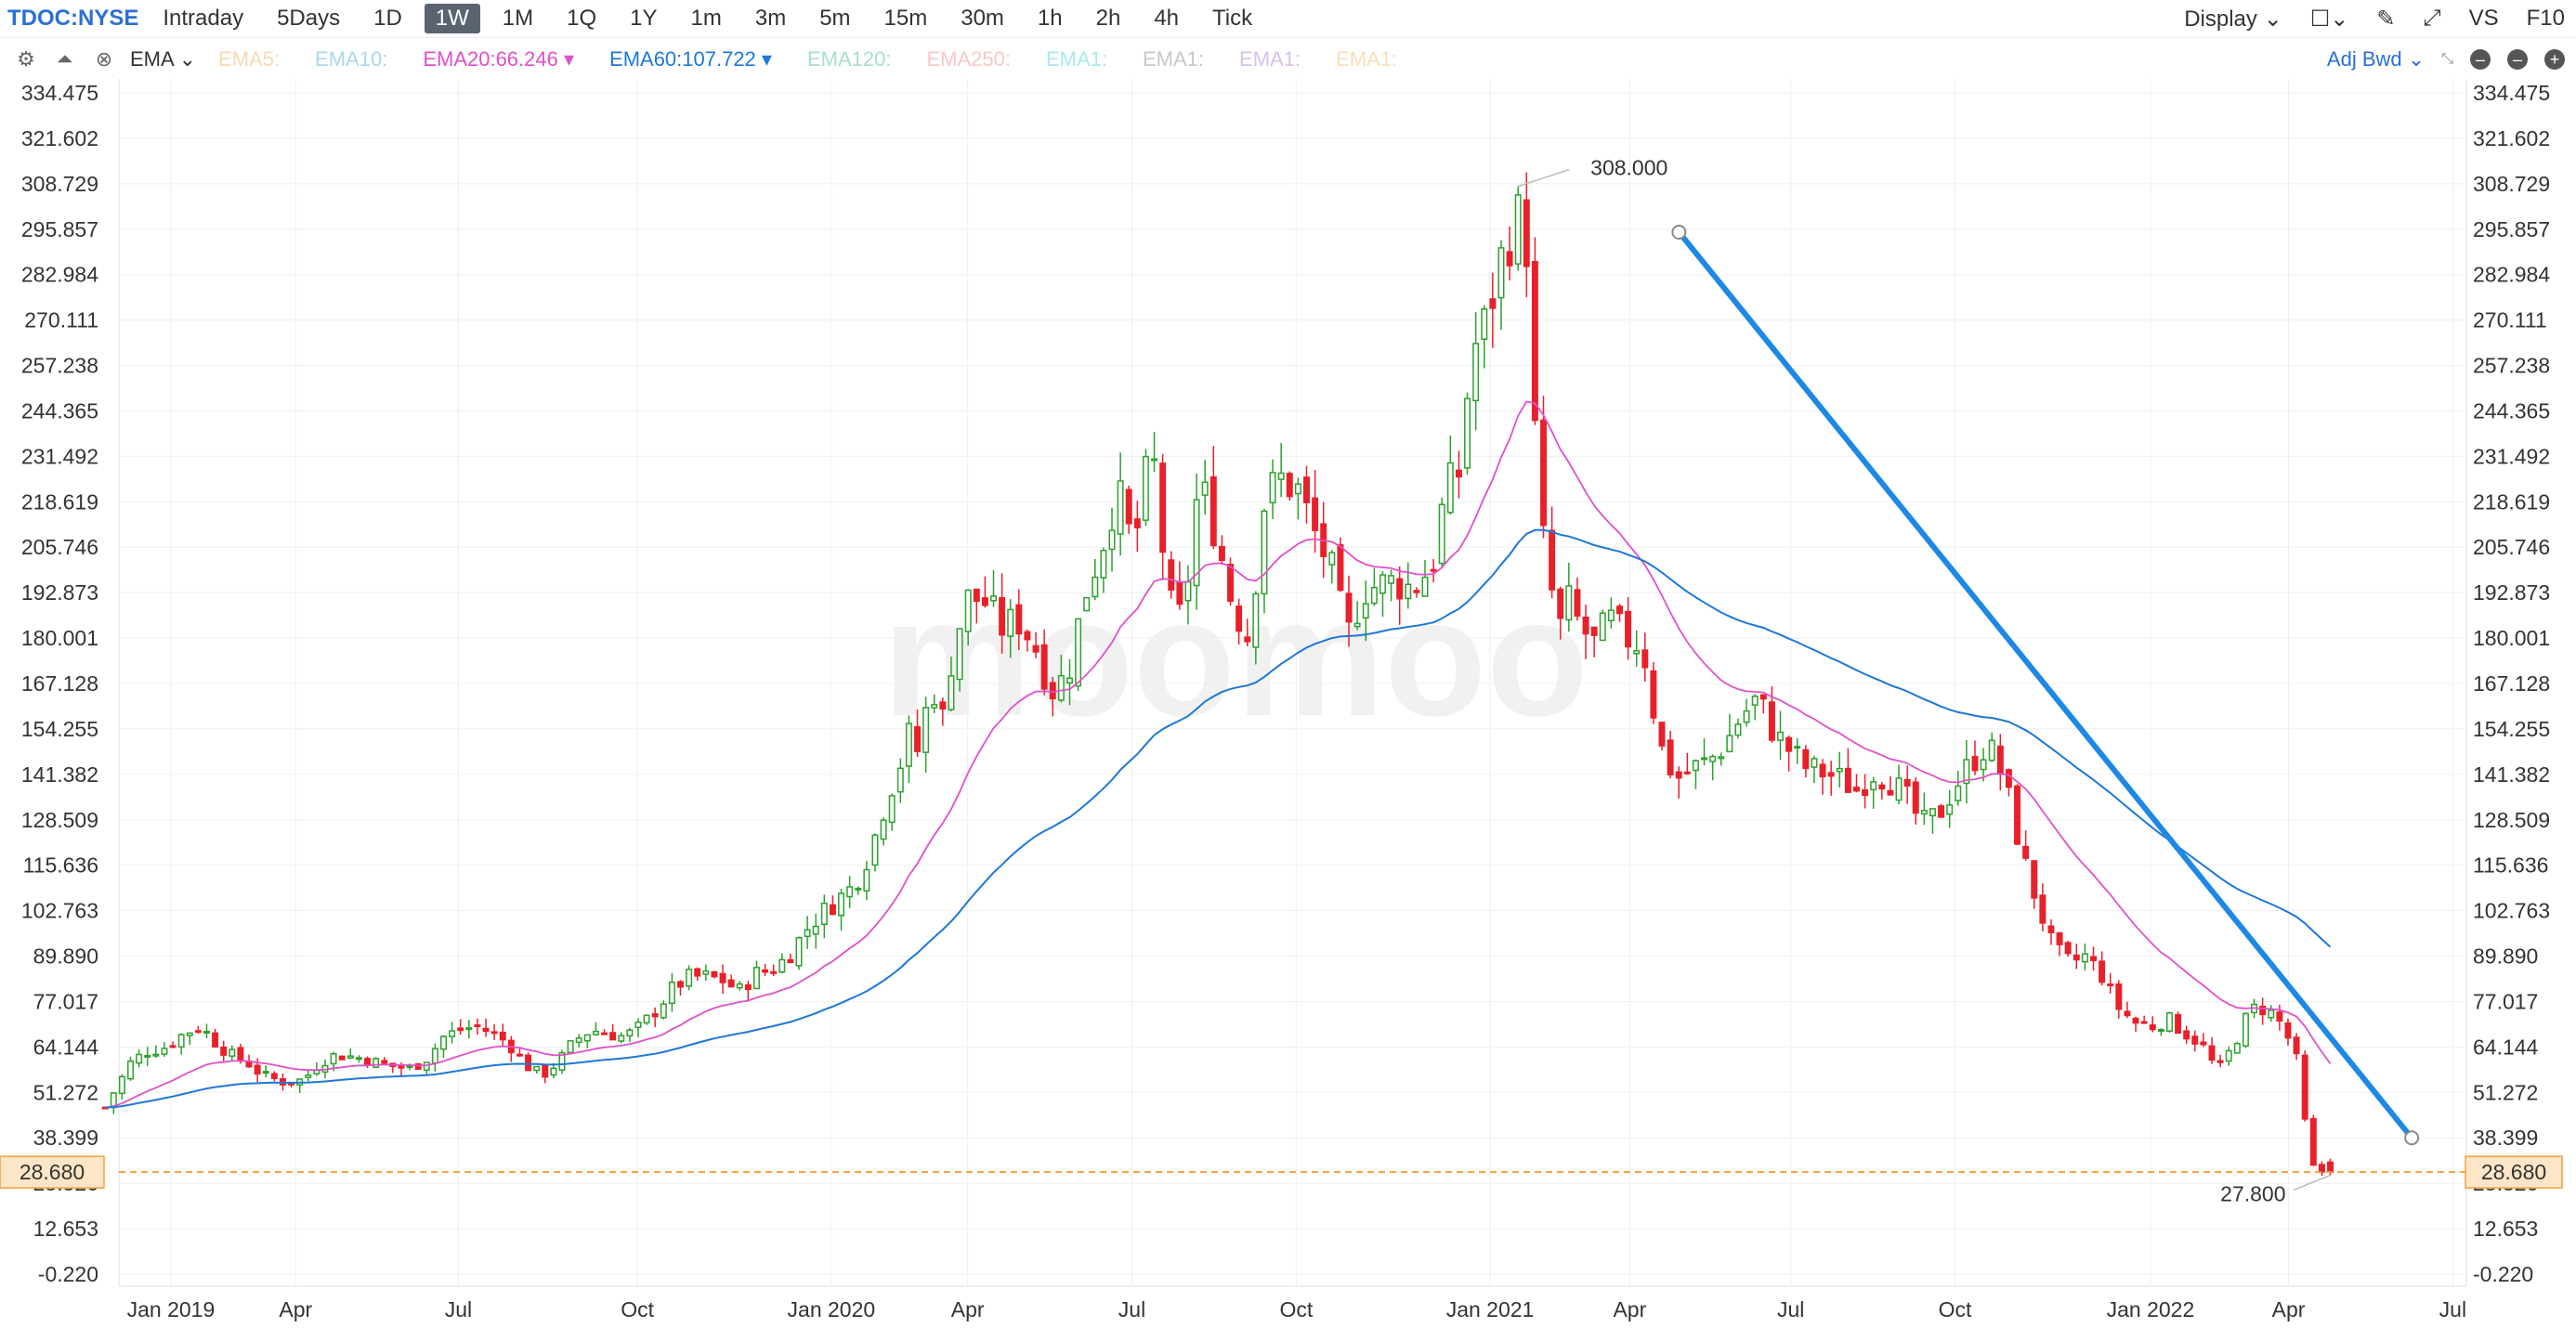  I want to click on y-tick-label-left: 141.382, so click(60, 774).